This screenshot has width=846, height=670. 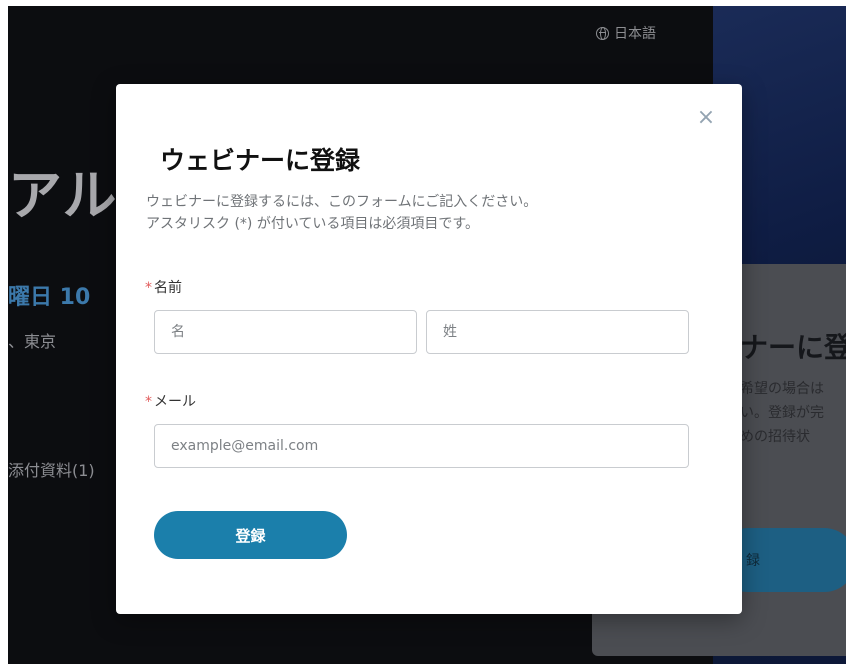 I want to click on card-text-line: めの招待状, so click(x=775, y=437).